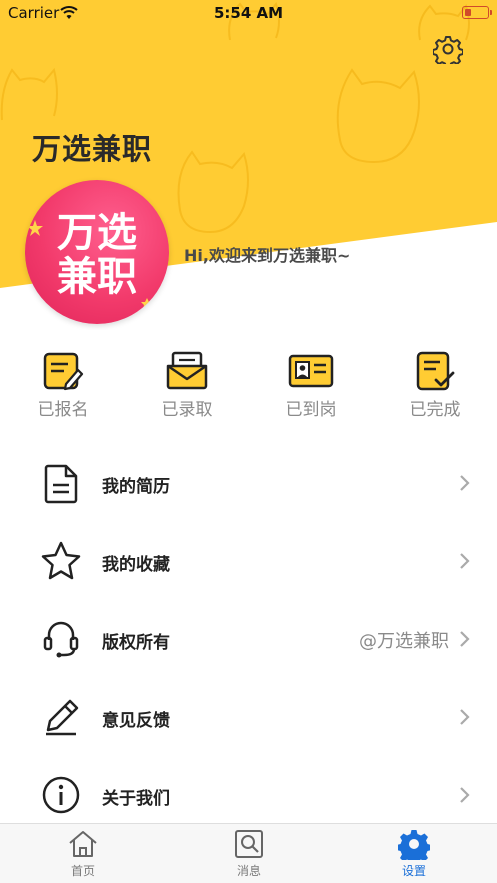 The image size is (497, 883). Describe the element at coordinates (414, 845) in the screenshot. I see `settings-icon` at that location.